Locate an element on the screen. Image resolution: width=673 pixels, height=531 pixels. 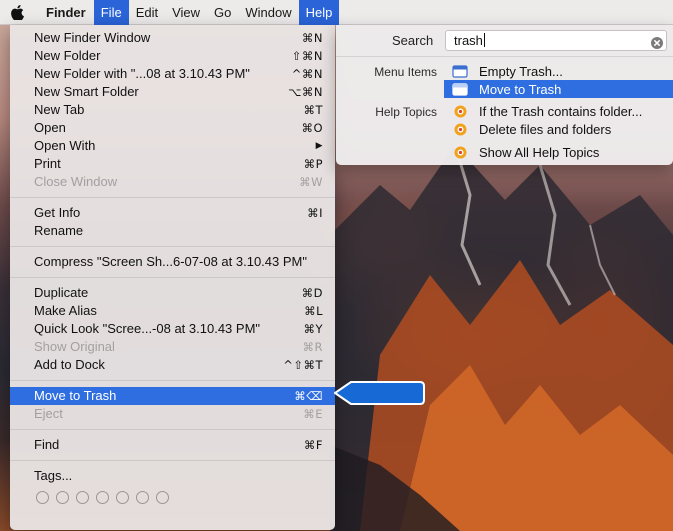
menu-item-get-info: Get Info ⌘I is located at coordinates (172, 213).